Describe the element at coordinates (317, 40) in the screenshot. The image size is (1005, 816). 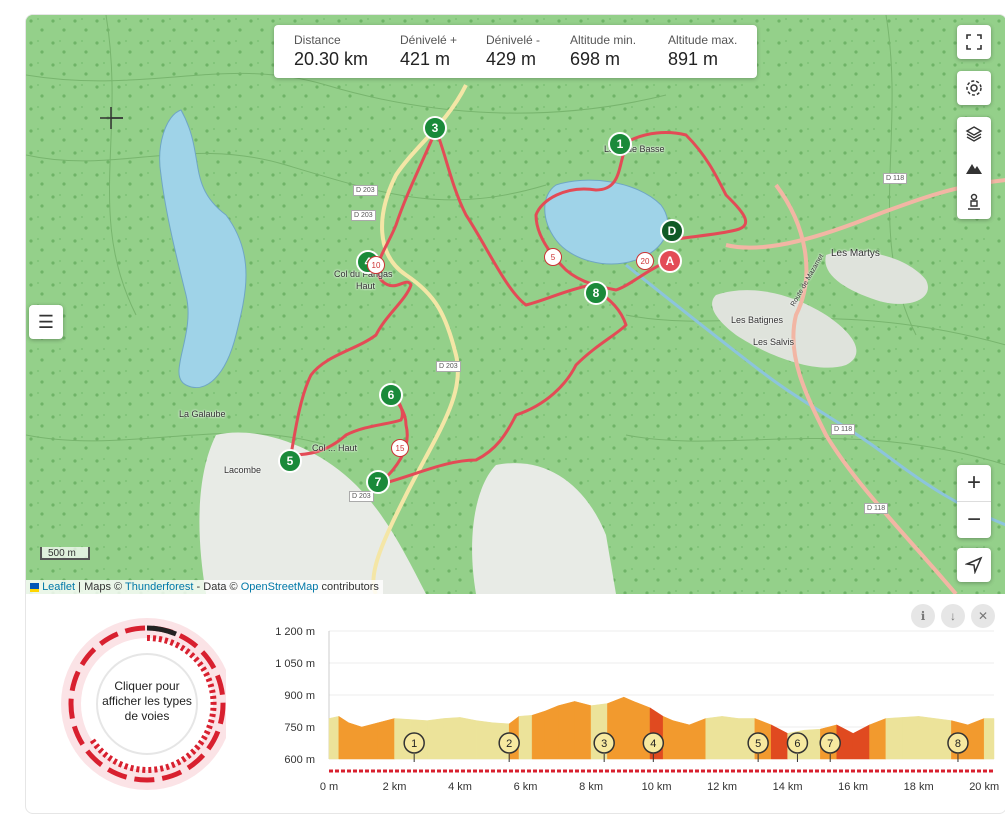
I see `stat-label: Distance` at that location.